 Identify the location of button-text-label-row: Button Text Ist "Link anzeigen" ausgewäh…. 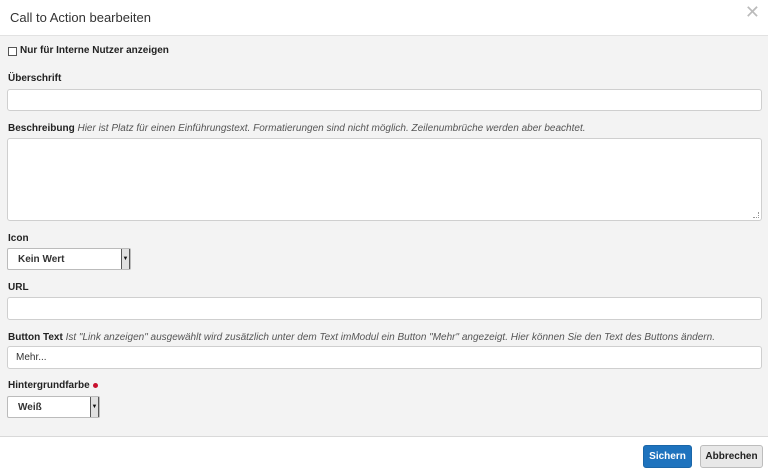
(361, 337).